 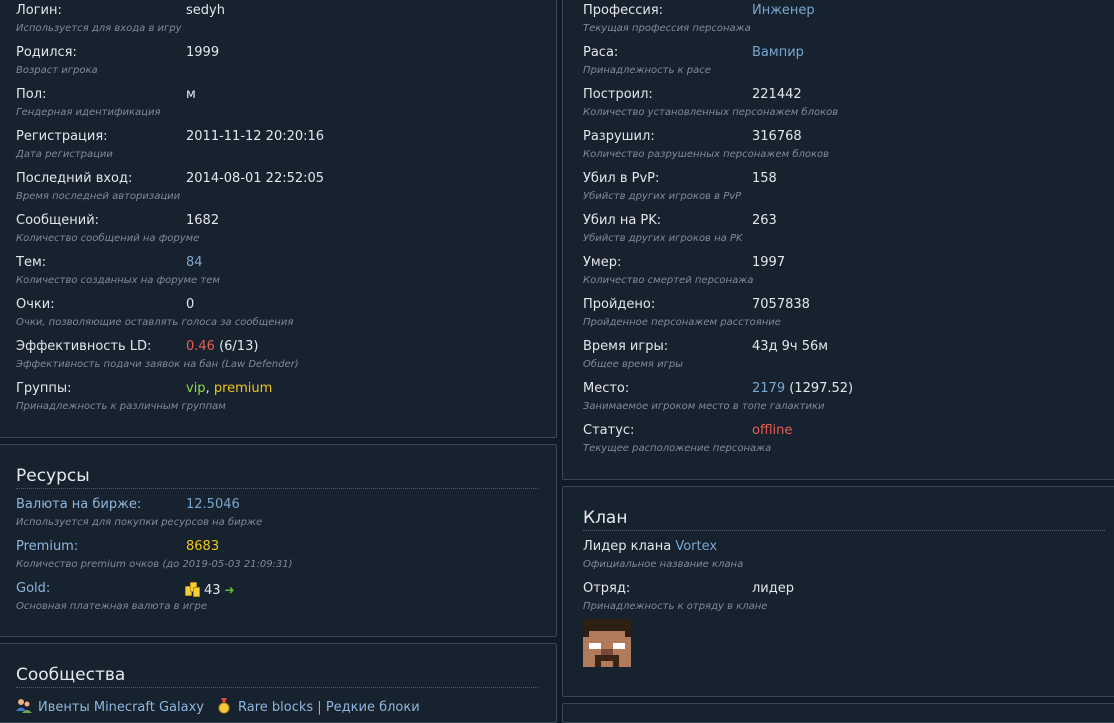 I want to click on info-label: Умер:, so click(x=602, y=262).